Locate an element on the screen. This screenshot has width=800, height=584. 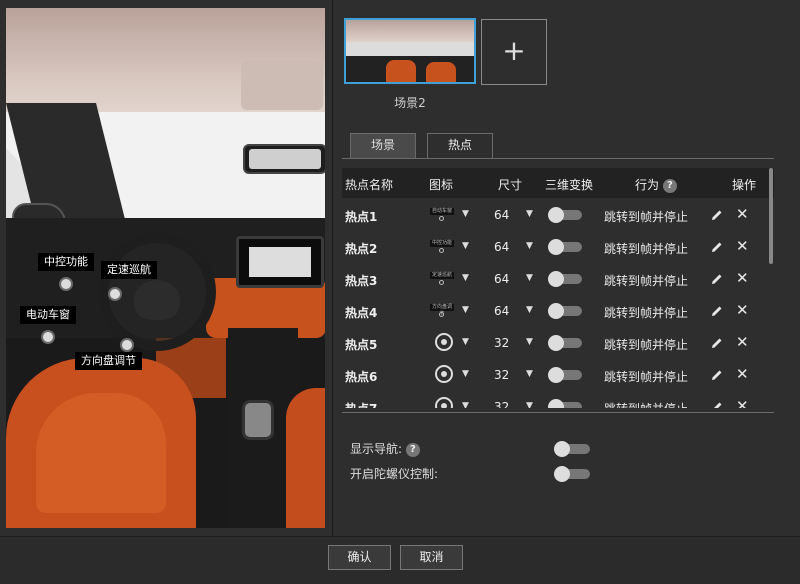
table-row: 热点5 ▼ 32 ▼ 跳转到帧并停止 ✕ is located at coordinates (558, 343).